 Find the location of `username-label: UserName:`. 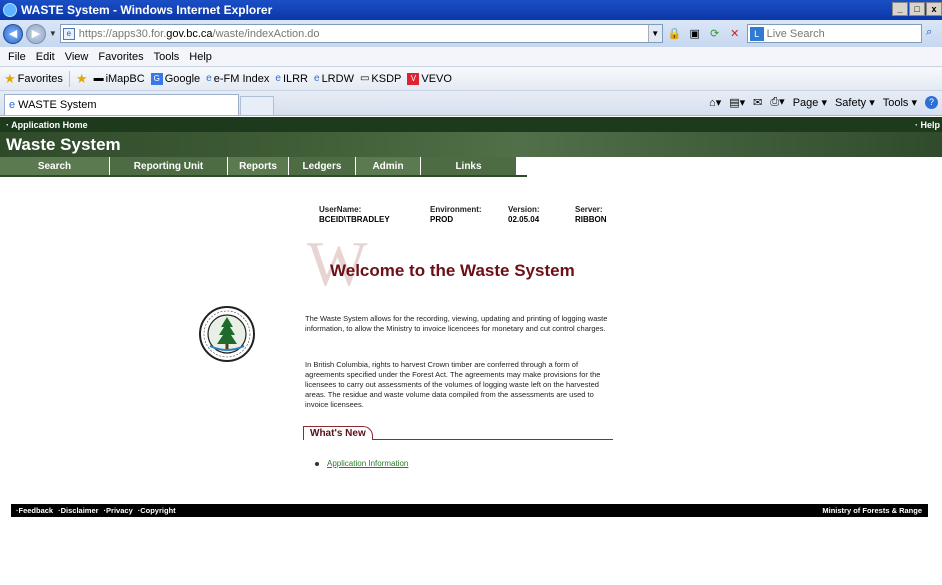

username-label: UserName: is located at coordinates (340, 209).